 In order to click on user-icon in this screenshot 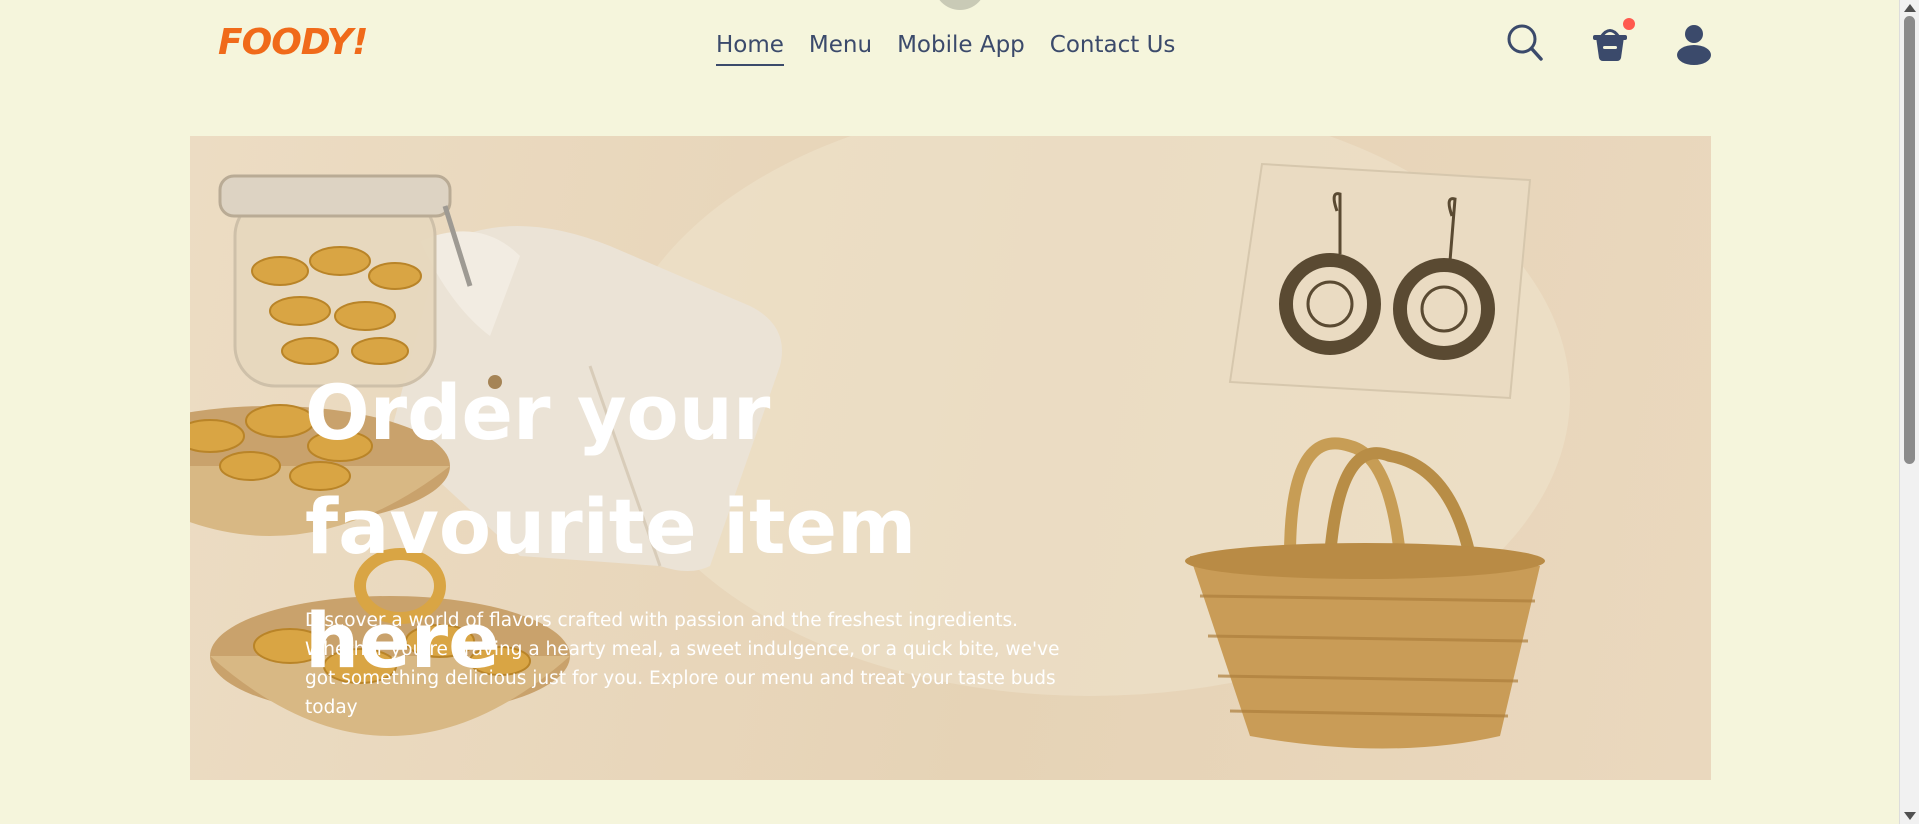, I will do `click(1694, 45)`.